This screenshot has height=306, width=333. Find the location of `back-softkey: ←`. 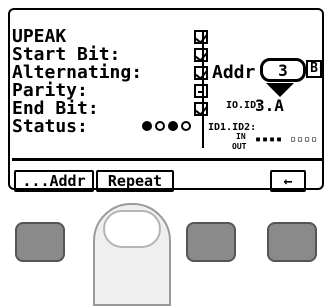

back-softkey: ← is located at coordinates (288, 181).